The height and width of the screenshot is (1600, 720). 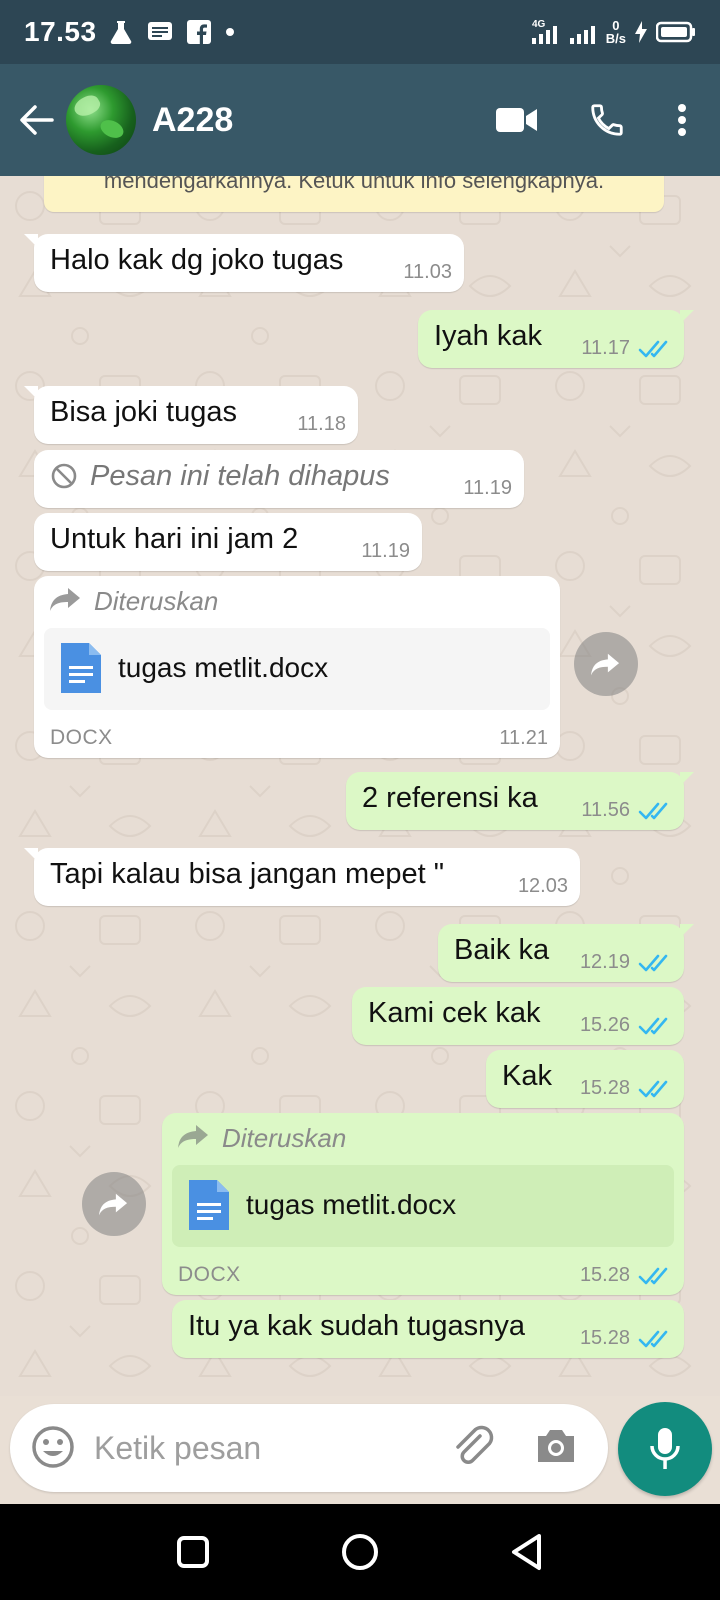 What do you see at coordinates (604, 1025) in the screenshot?
I see `message-time: 15.26` at bounding box center [604, 1025].